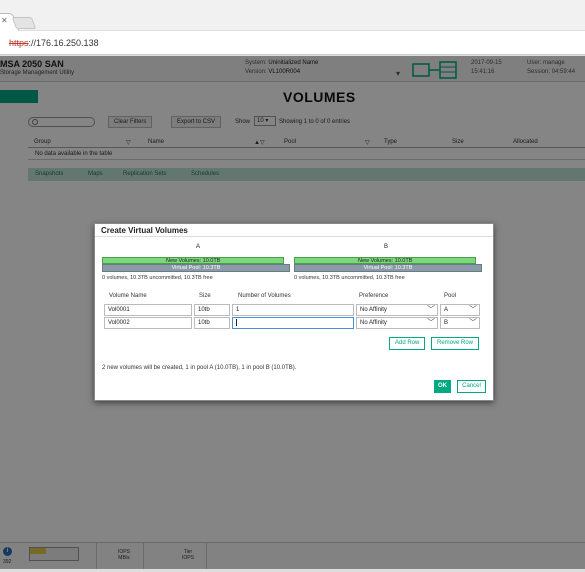  Describe the element at coordinates (386, 247) in the screenshot. I see `pool-b-label: B` at that location.